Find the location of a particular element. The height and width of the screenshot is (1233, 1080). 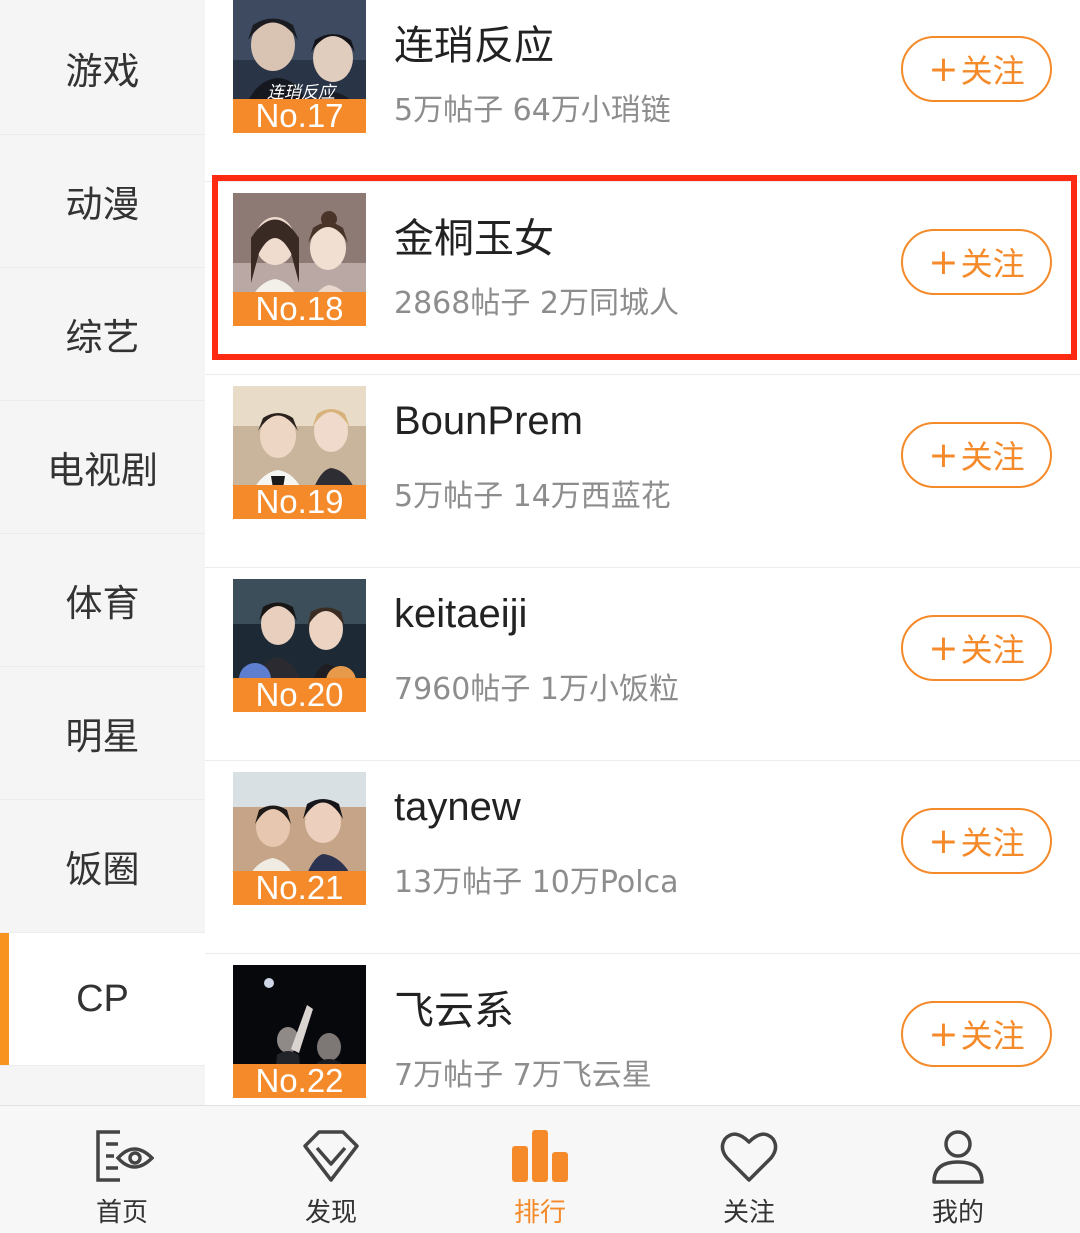

diamond-icon is located at coordinates (331, 1156).